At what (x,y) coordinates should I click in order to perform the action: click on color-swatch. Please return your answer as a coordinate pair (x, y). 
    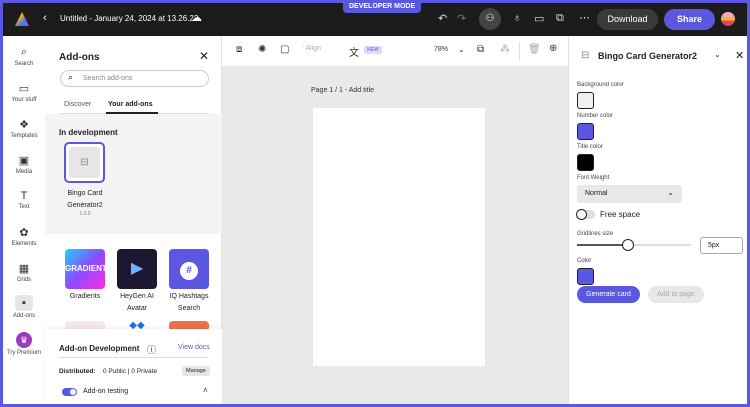
    Looking at the image, I should click on (585, 276).